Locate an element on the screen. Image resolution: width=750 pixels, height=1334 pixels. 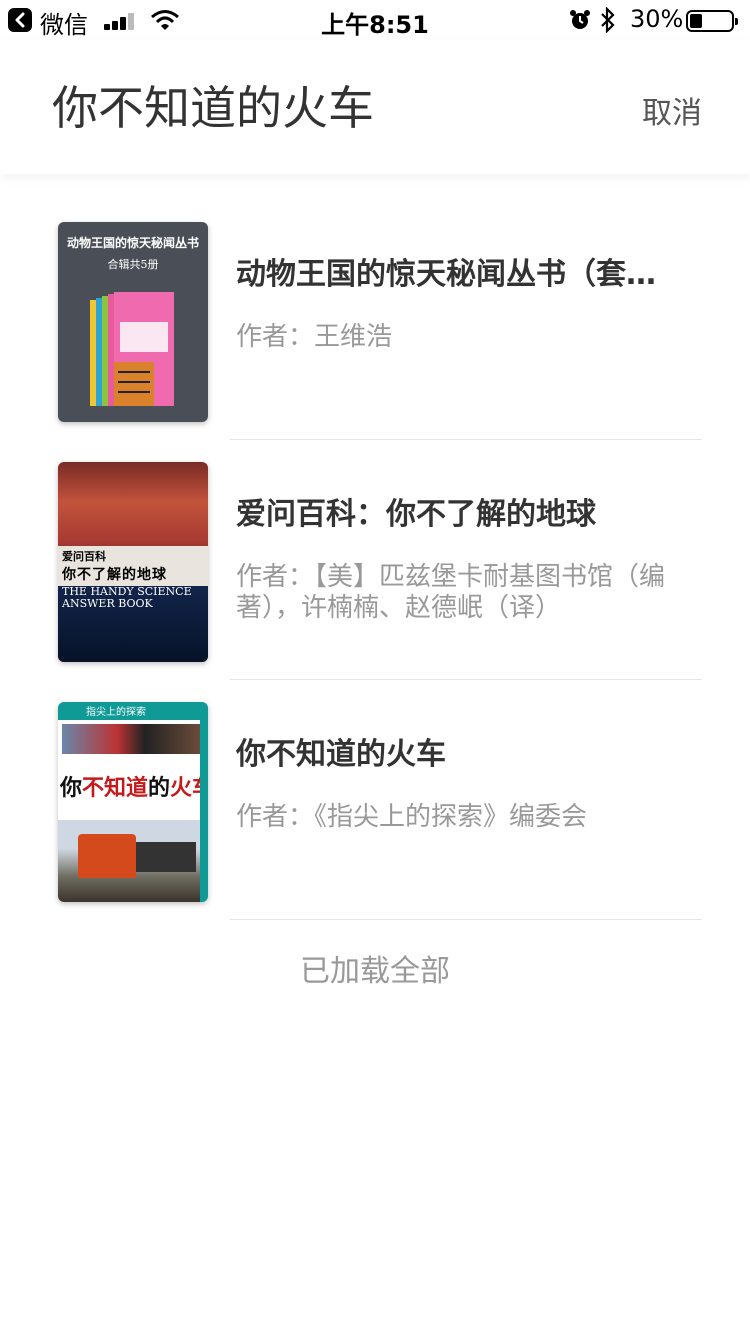
cover-series: 指尖上的探索 is located at coordinates (116, 712).